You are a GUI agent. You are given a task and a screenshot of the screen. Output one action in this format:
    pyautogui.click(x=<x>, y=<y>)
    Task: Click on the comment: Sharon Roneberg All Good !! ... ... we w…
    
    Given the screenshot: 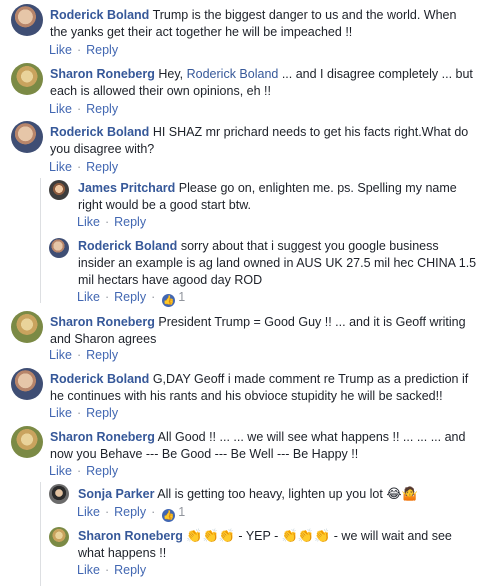 What is the action you would take?
    pyautogui.click(x=246, y=454)
    